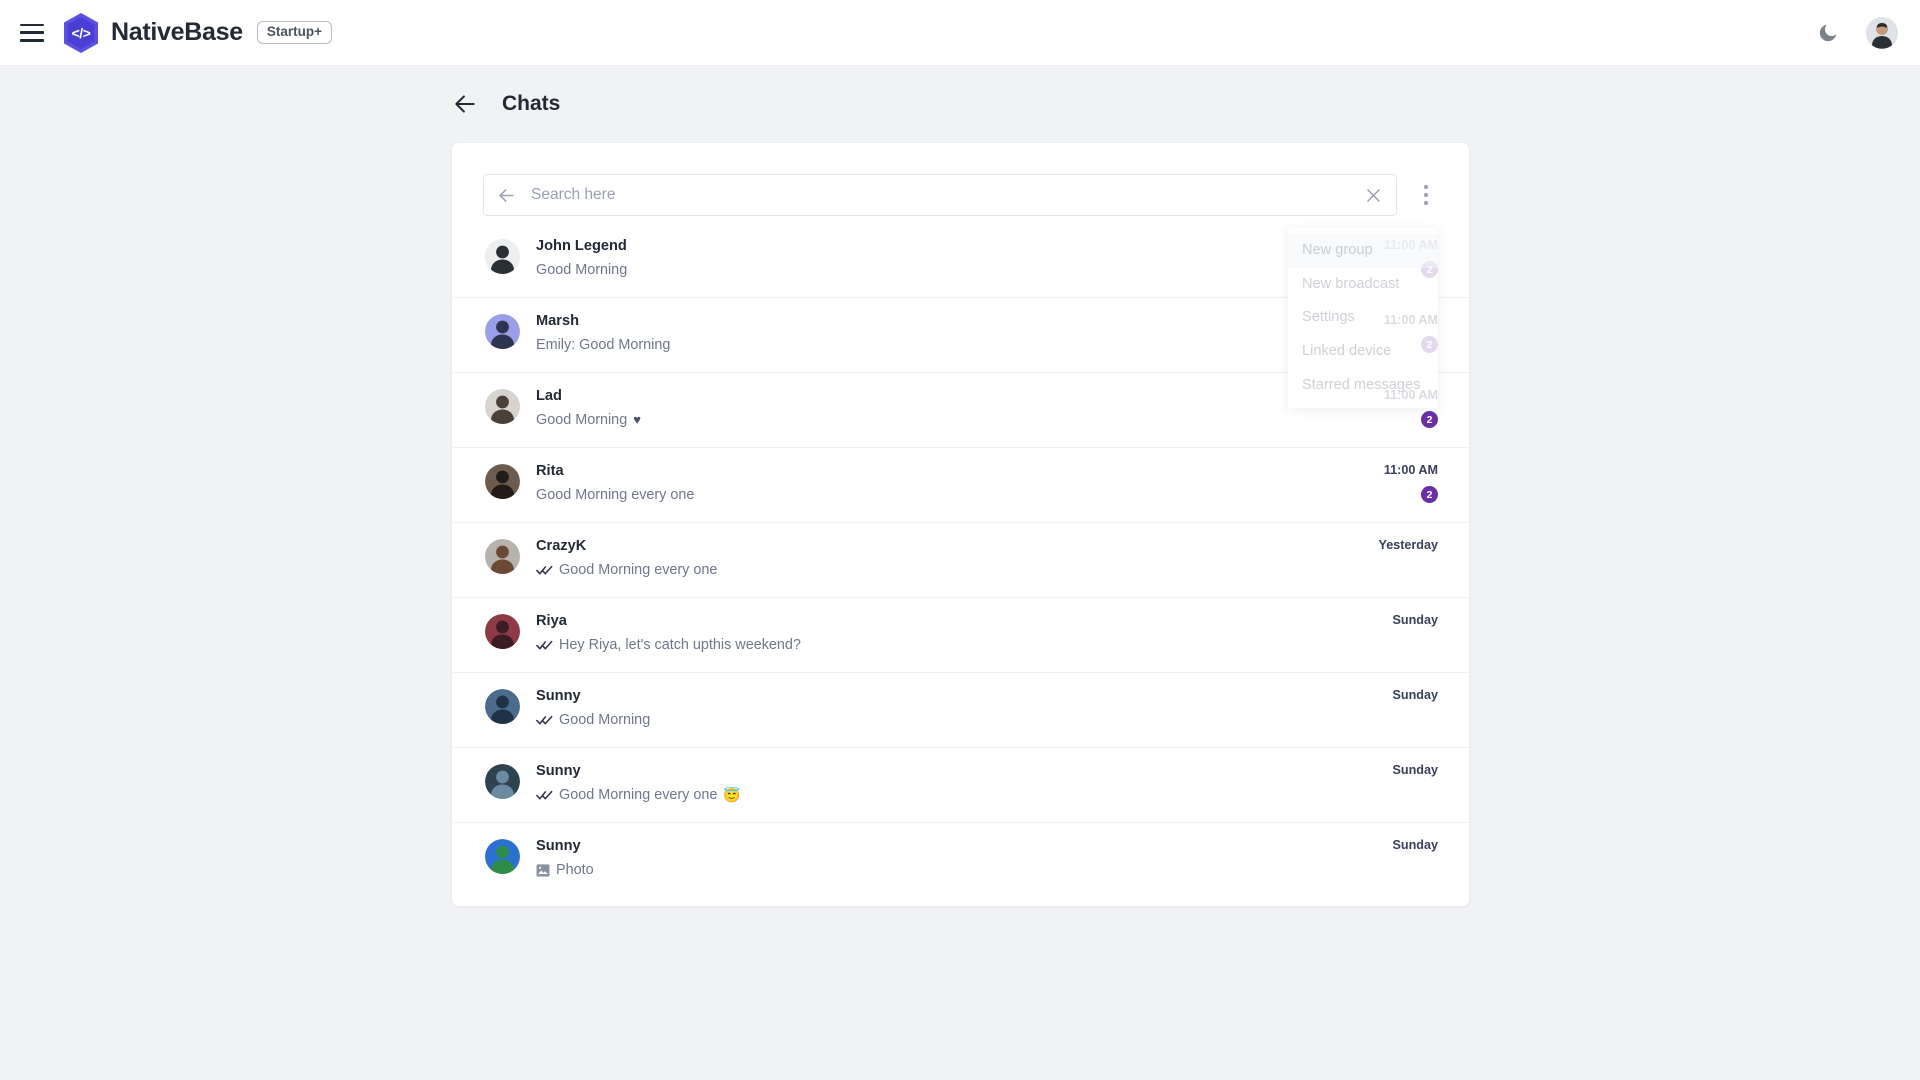 This screenshot has height=1080, width=1920. I want to click on chat-preview-message: Emily: Good Morning, so click(957, 345).